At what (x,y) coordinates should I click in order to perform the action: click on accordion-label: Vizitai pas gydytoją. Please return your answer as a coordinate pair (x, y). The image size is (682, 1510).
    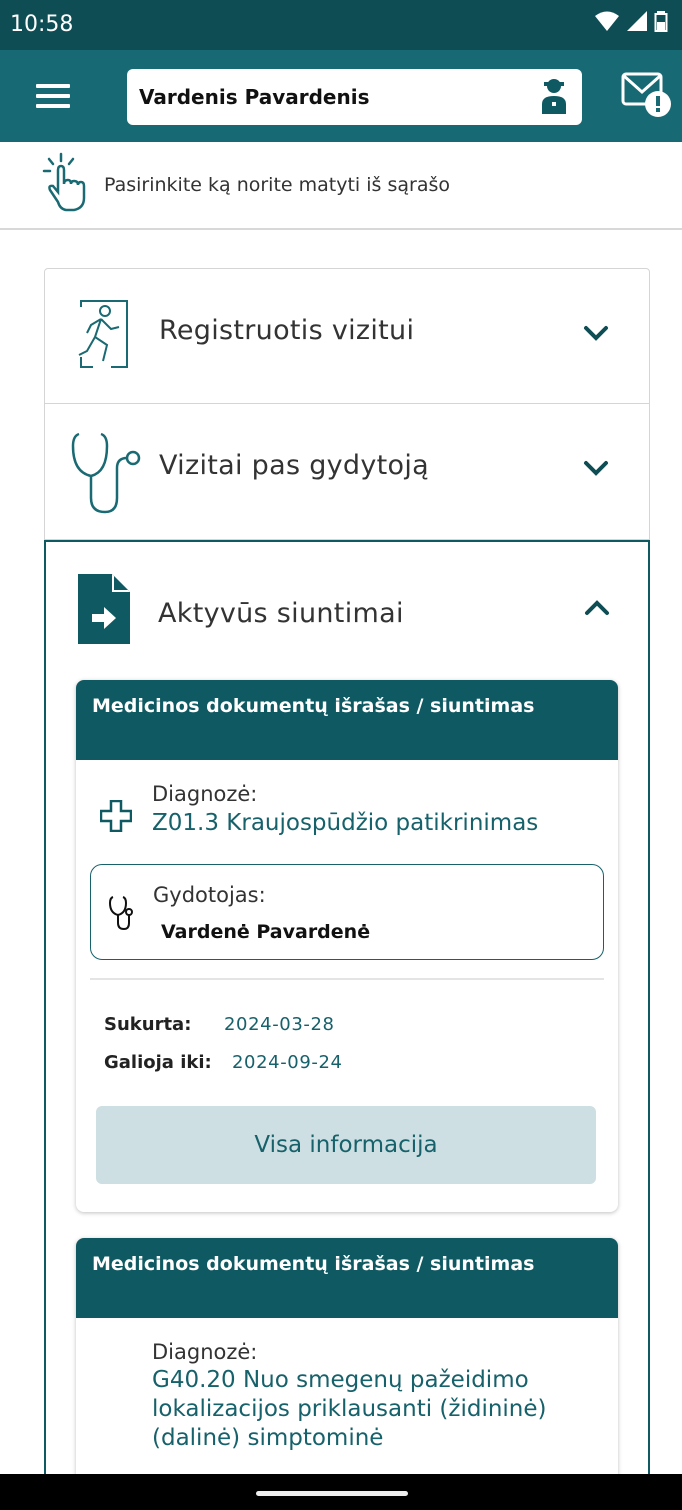
    Looking at the image, I should click on (294, 465).